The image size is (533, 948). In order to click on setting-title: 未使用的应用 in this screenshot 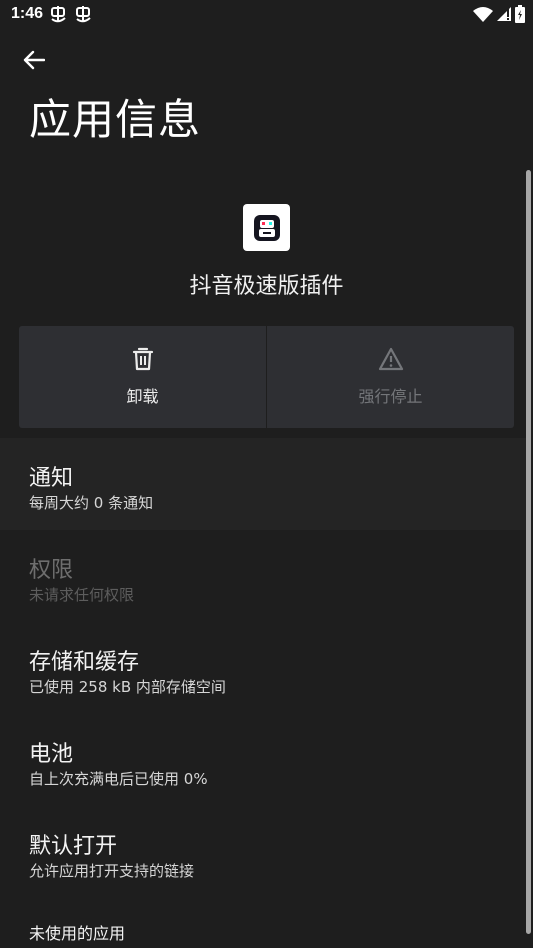, I will do `click(77, 933)`.